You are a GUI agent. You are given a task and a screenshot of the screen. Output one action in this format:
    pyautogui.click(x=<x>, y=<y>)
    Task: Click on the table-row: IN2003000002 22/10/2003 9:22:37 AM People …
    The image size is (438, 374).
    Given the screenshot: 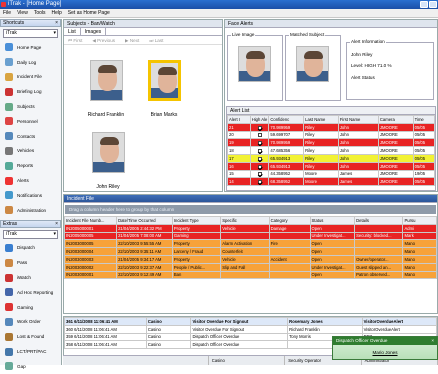 What is the action you would take?
    pyautogui.click(x=250, y=267)
    